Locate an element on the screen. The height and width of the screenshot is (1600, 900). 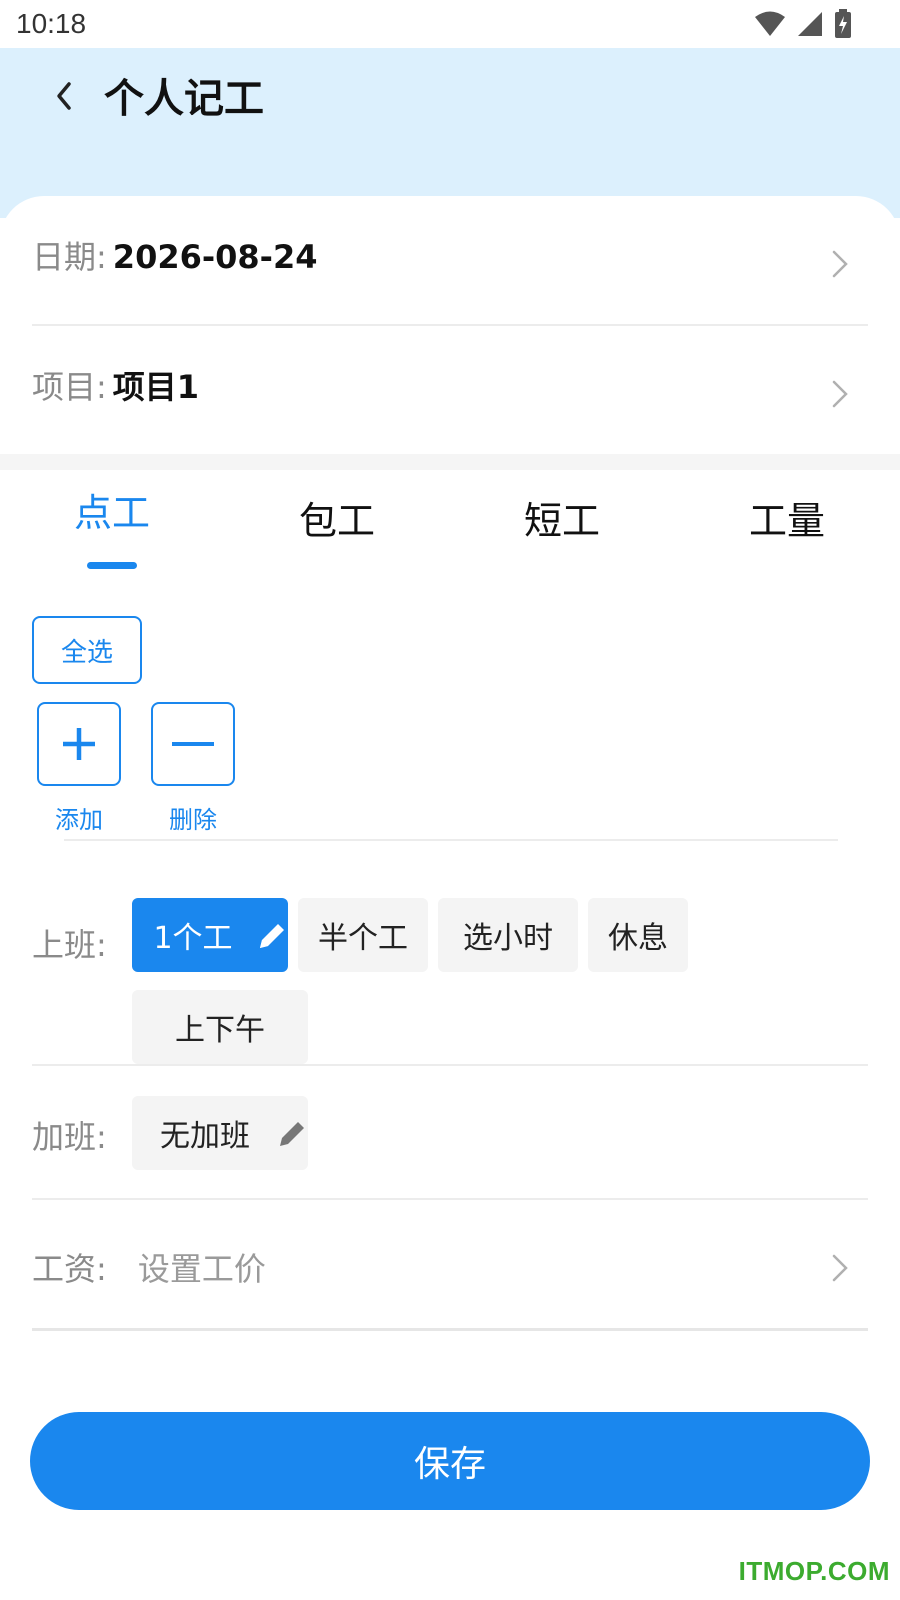
wage-placeholder: 设置工价 is located at coordinates (201, 1269).